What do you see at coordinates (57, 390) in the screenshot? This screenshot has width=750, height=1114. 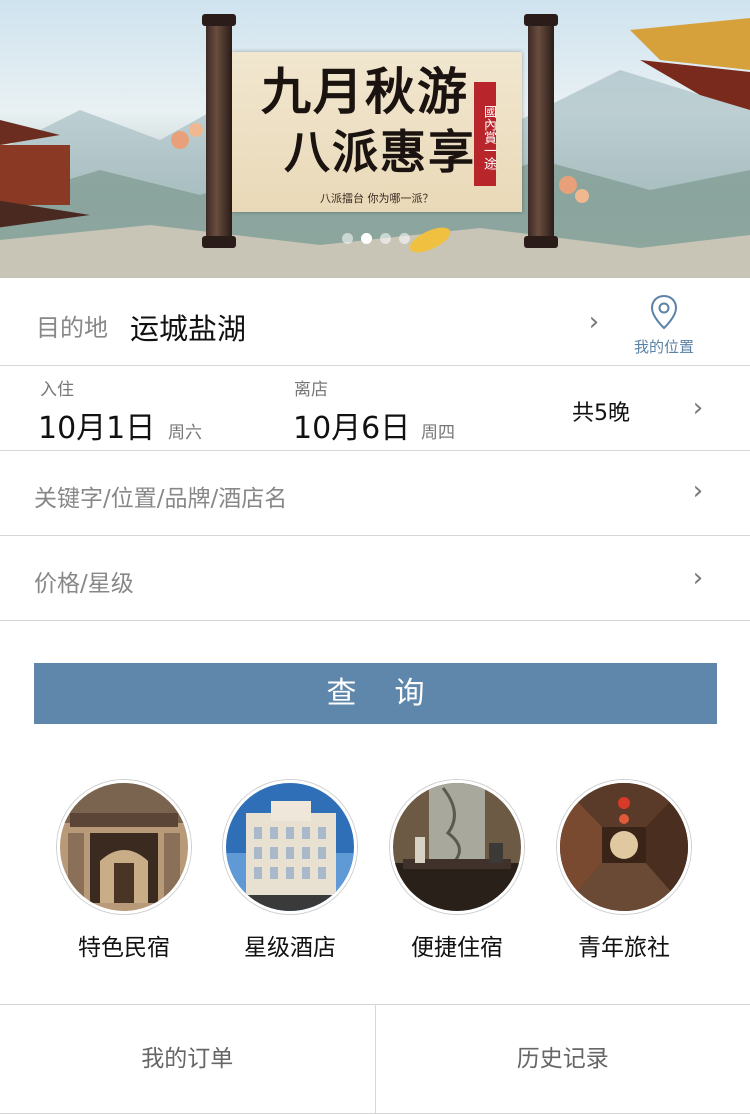 I see `checkin-label: 入住` at bounding box center [57, 390].